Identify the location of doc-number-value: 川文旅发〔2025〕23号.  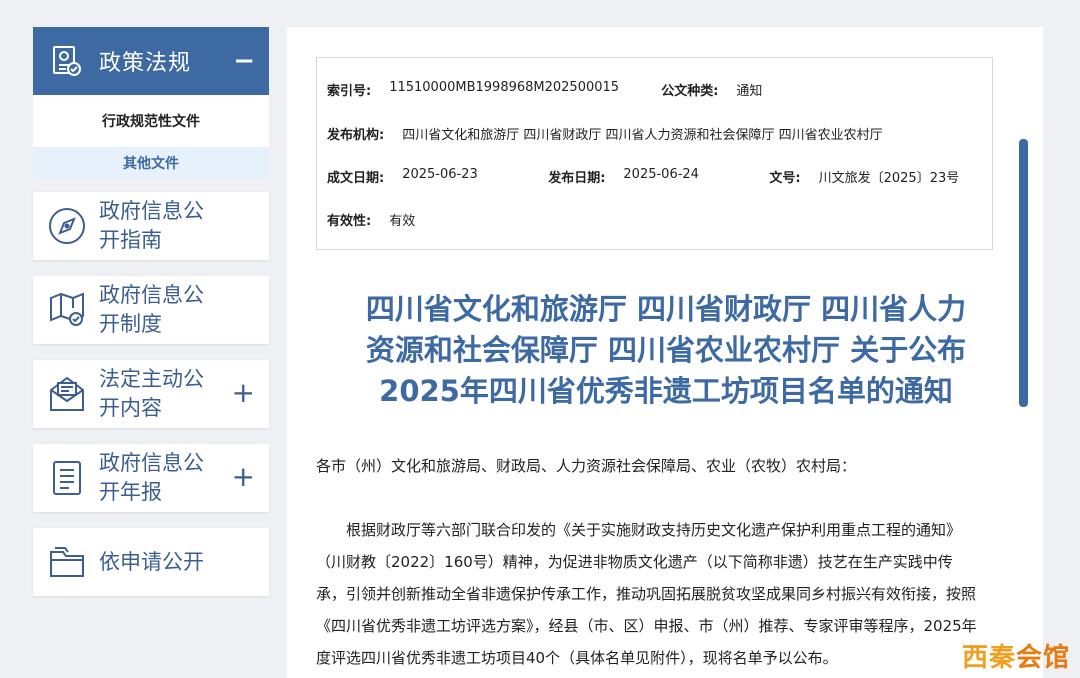
(889, 178).